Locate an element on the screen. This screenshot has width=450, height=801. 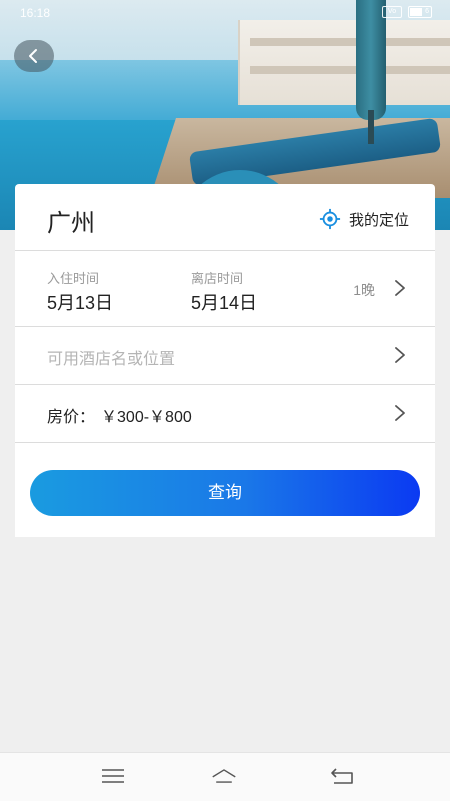
price-range: ￥300-￥800 is located at coordinates (146, 417).